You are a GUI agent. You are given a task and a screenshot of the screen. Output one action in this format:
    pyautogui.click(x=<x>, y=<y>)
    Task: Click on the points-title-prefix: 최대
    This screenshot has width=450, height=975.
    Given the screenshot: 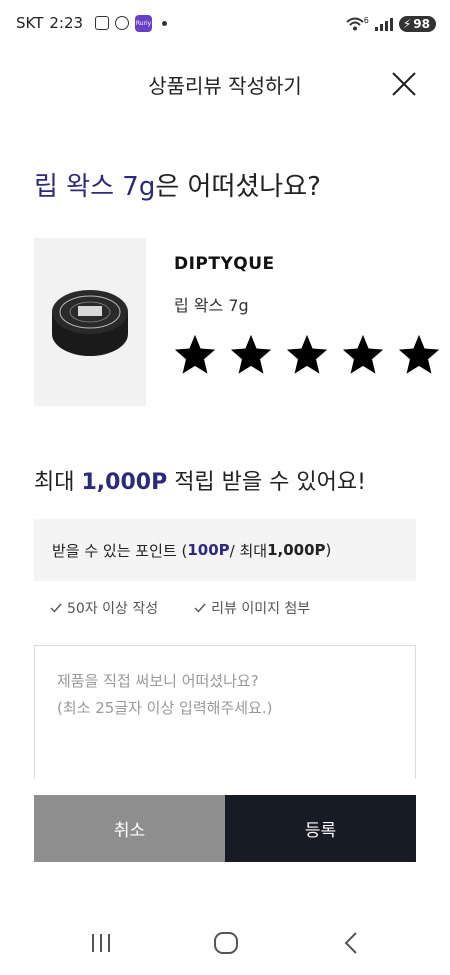 What is the action you would take?
    pyautogui.click(x=58, y=482)
    